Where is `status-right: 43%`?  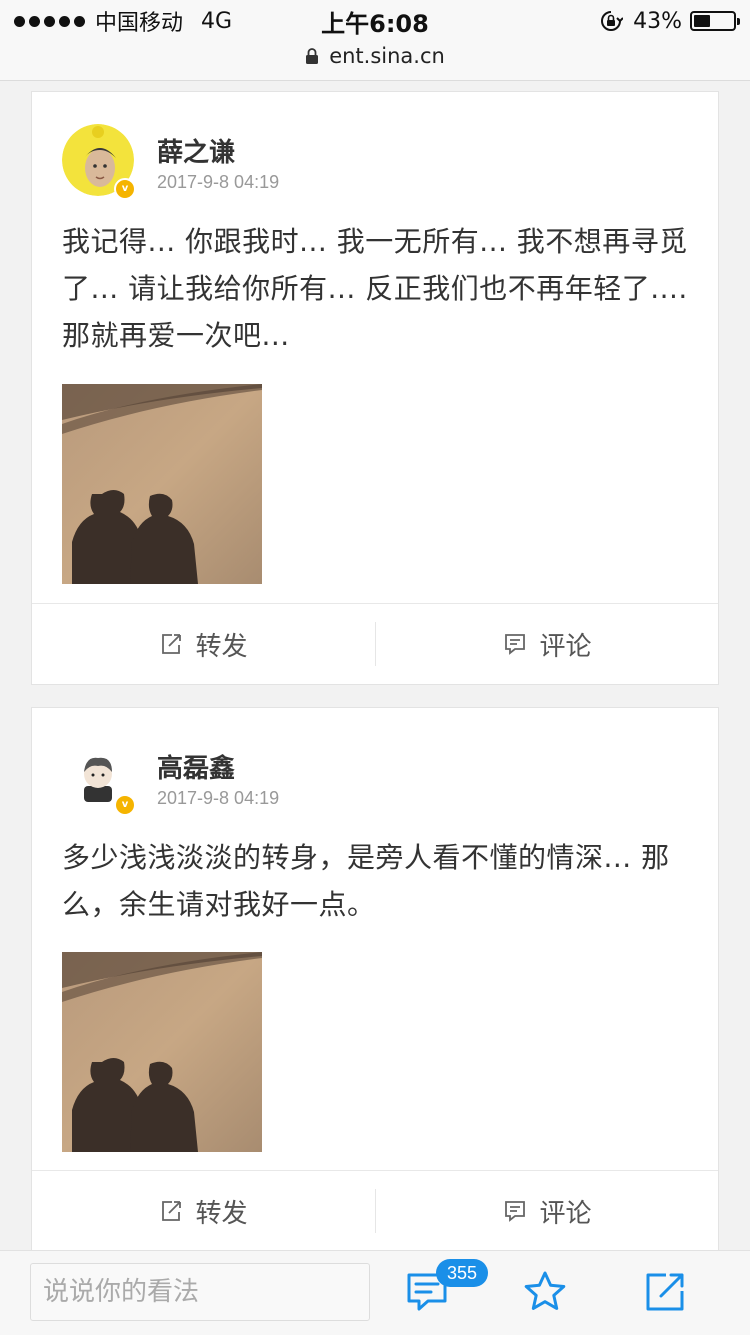 status-right: 43% is located at coordinates (669, 21).